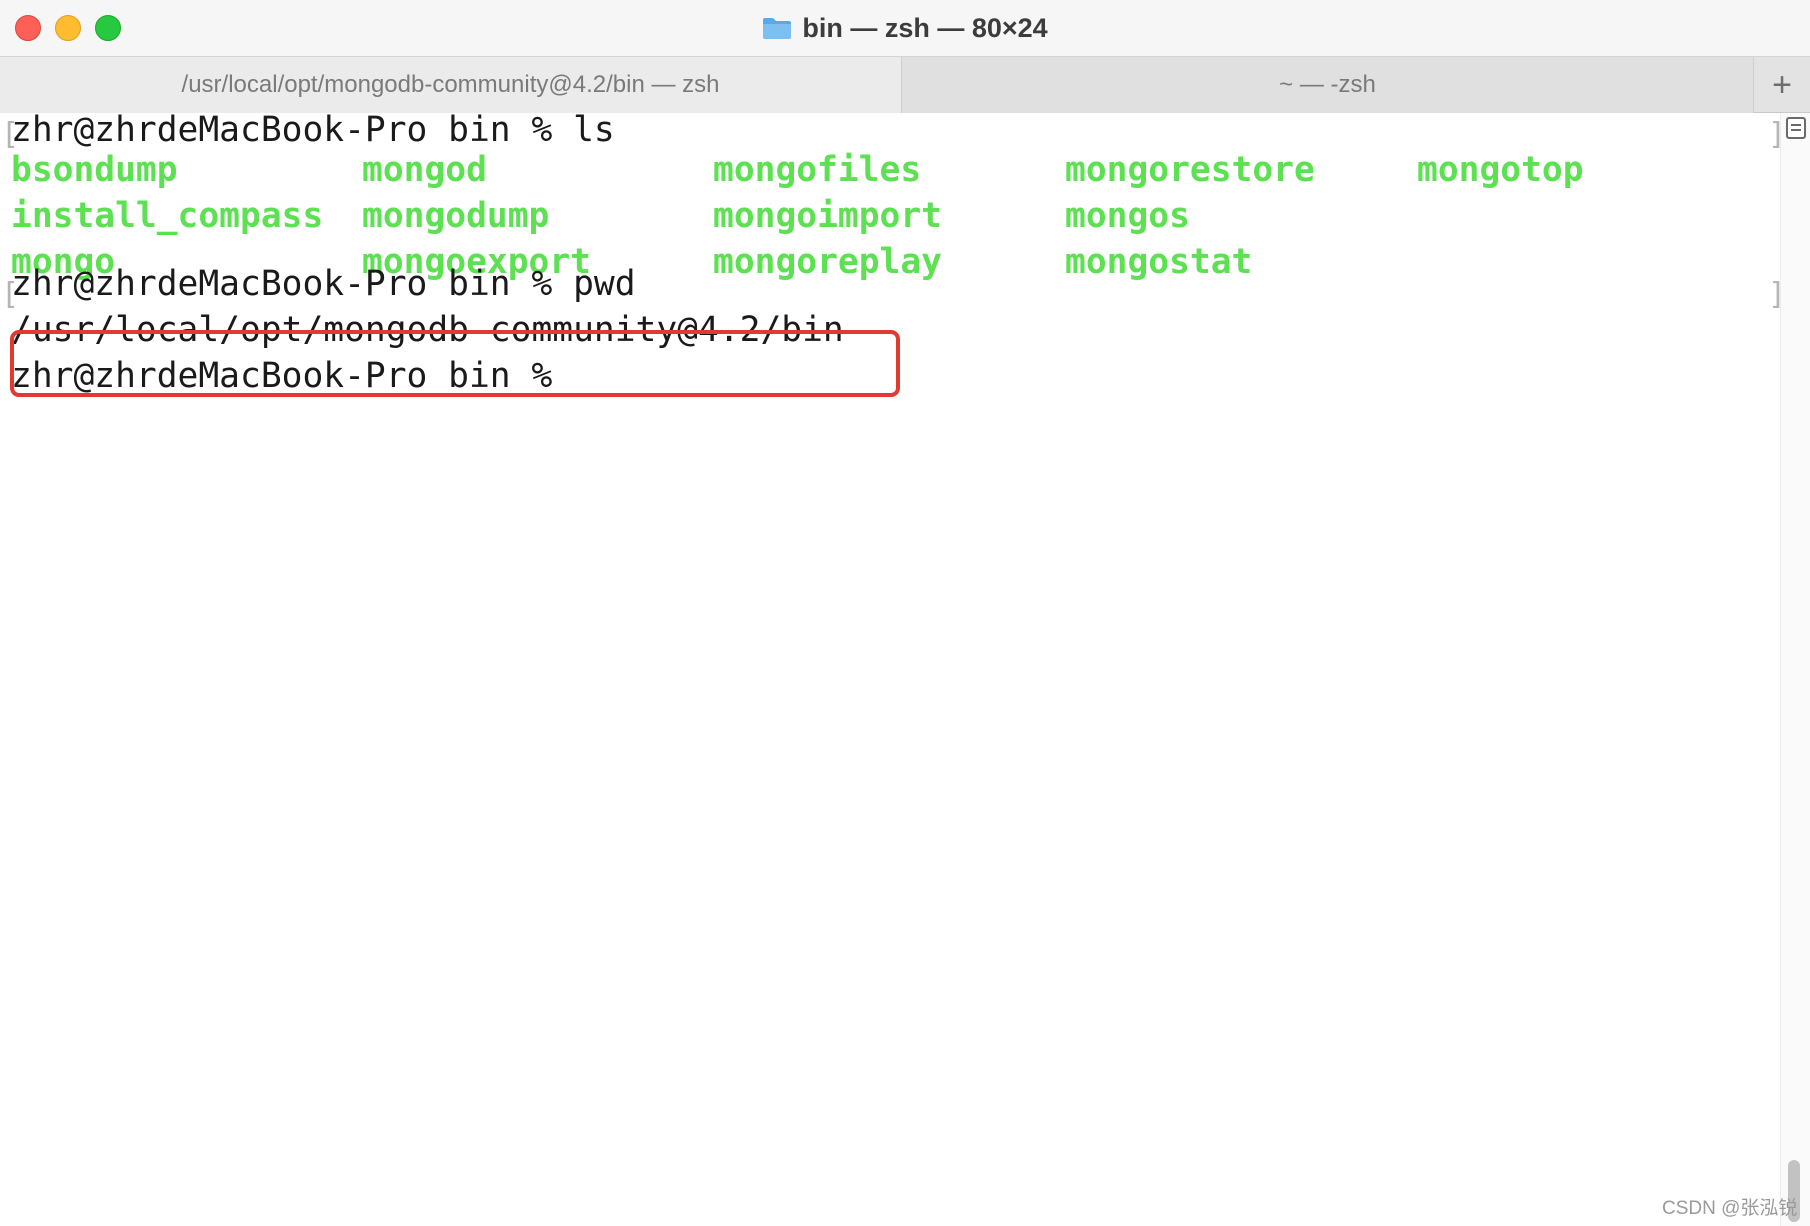 Image resolution: width=1810 pixels, height=1226 pixels. Describe the element at coordinates (827, 262) in the screenshot. I see `ls-item: mongoreplay` at that location.